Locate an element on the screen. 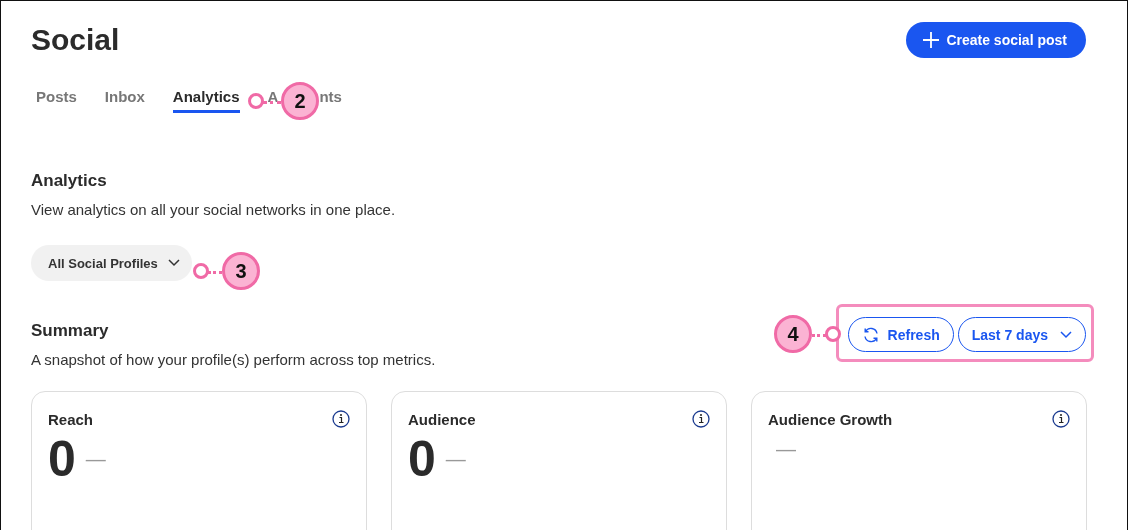  date-range-dropdown: Last 7 days is located at coordinates (1021, 334).